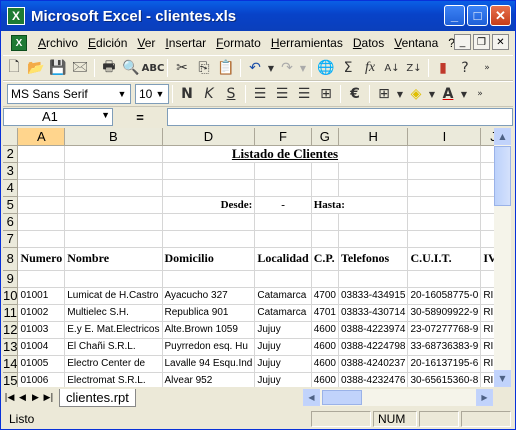  I want to click on cell: Alte.Brown 1059, so click(209, 330).